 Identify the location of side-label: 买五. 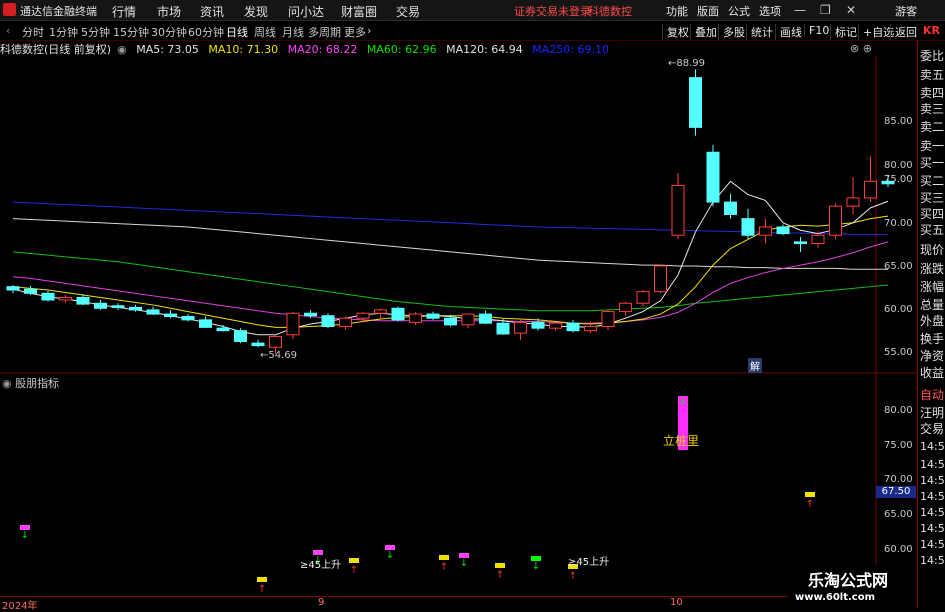
(932, 230).